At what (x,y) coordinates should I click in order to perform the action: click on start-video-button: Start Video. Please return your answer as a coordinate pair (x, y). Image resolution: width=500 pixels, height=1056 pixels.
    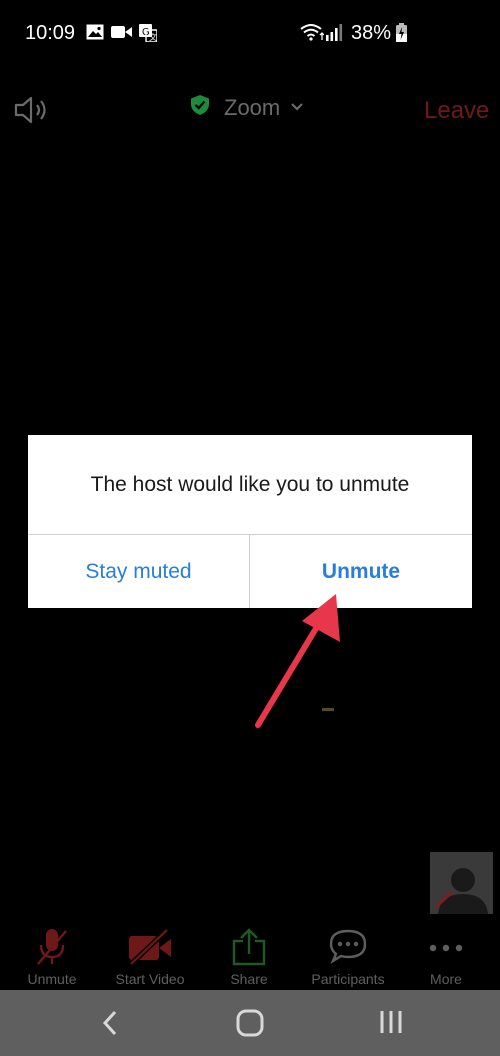
    Looking at the image, I should click on (150, 955).